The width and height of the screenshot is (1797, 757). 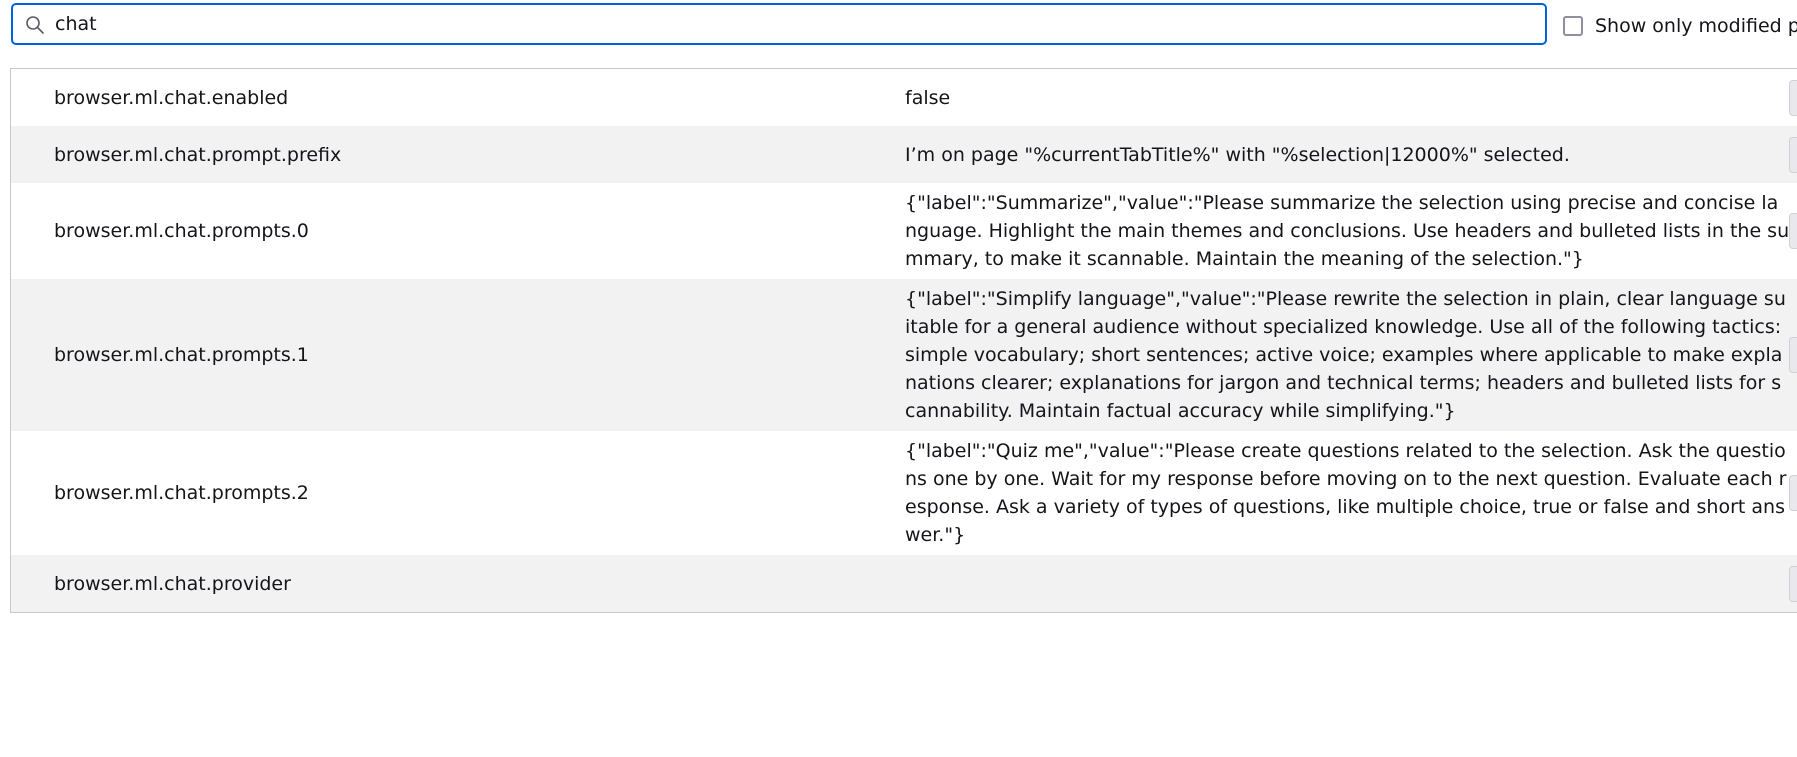 What do you see at coordinates (181, 231) in the screenshot?
I see `pref-name: browser.ml.chat.prompts.0` at bounding box center [181, 231].